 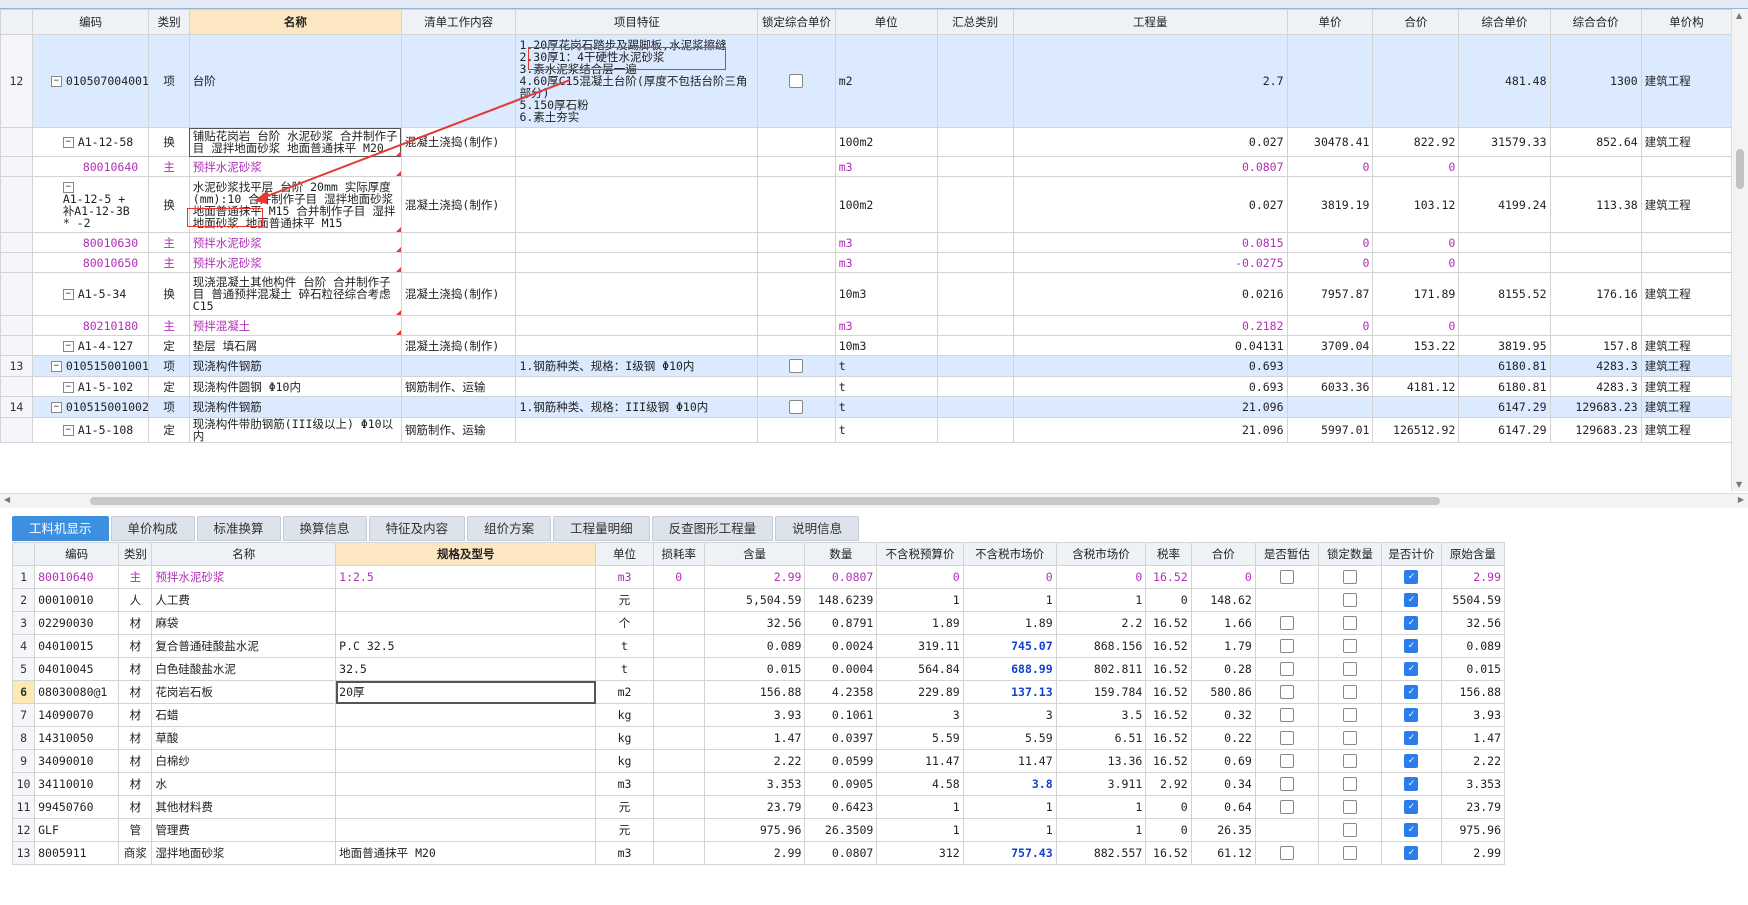 I want to click on horizontal-scroll-thumb, so click(x=765, y=501).